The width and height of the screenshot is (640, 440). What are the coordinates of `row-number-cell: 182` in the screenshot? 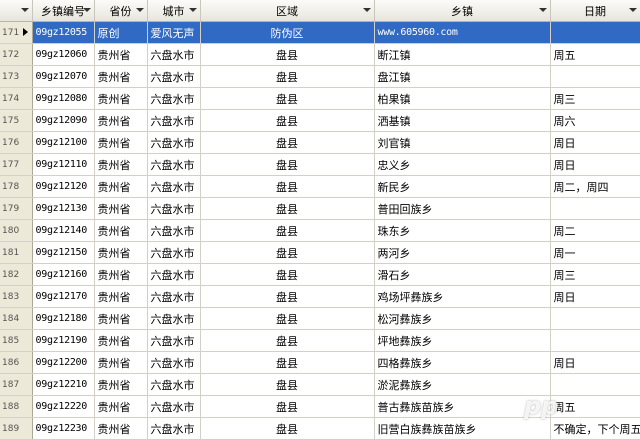 It's located at (16, 274).